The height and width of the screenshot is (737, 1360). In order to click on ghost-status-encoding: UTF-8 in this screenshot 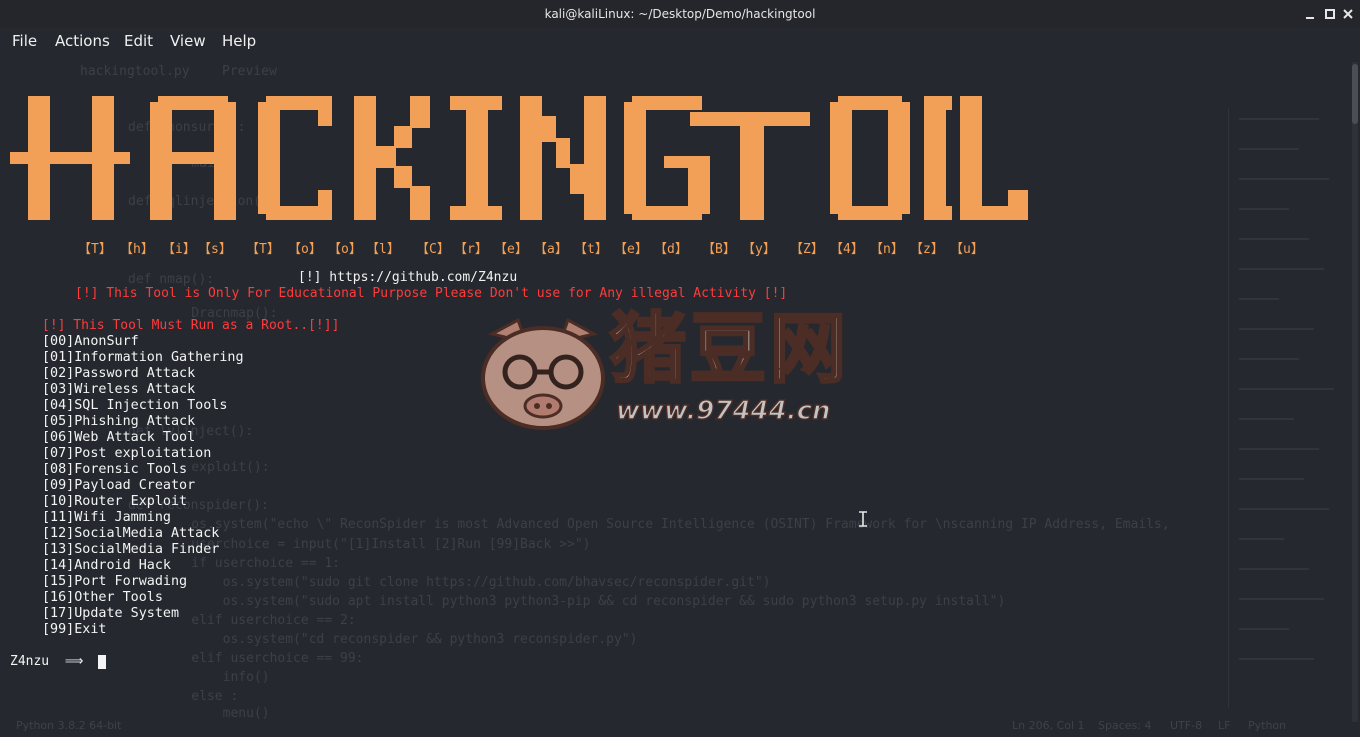, I will do `click(1186, 725)`.